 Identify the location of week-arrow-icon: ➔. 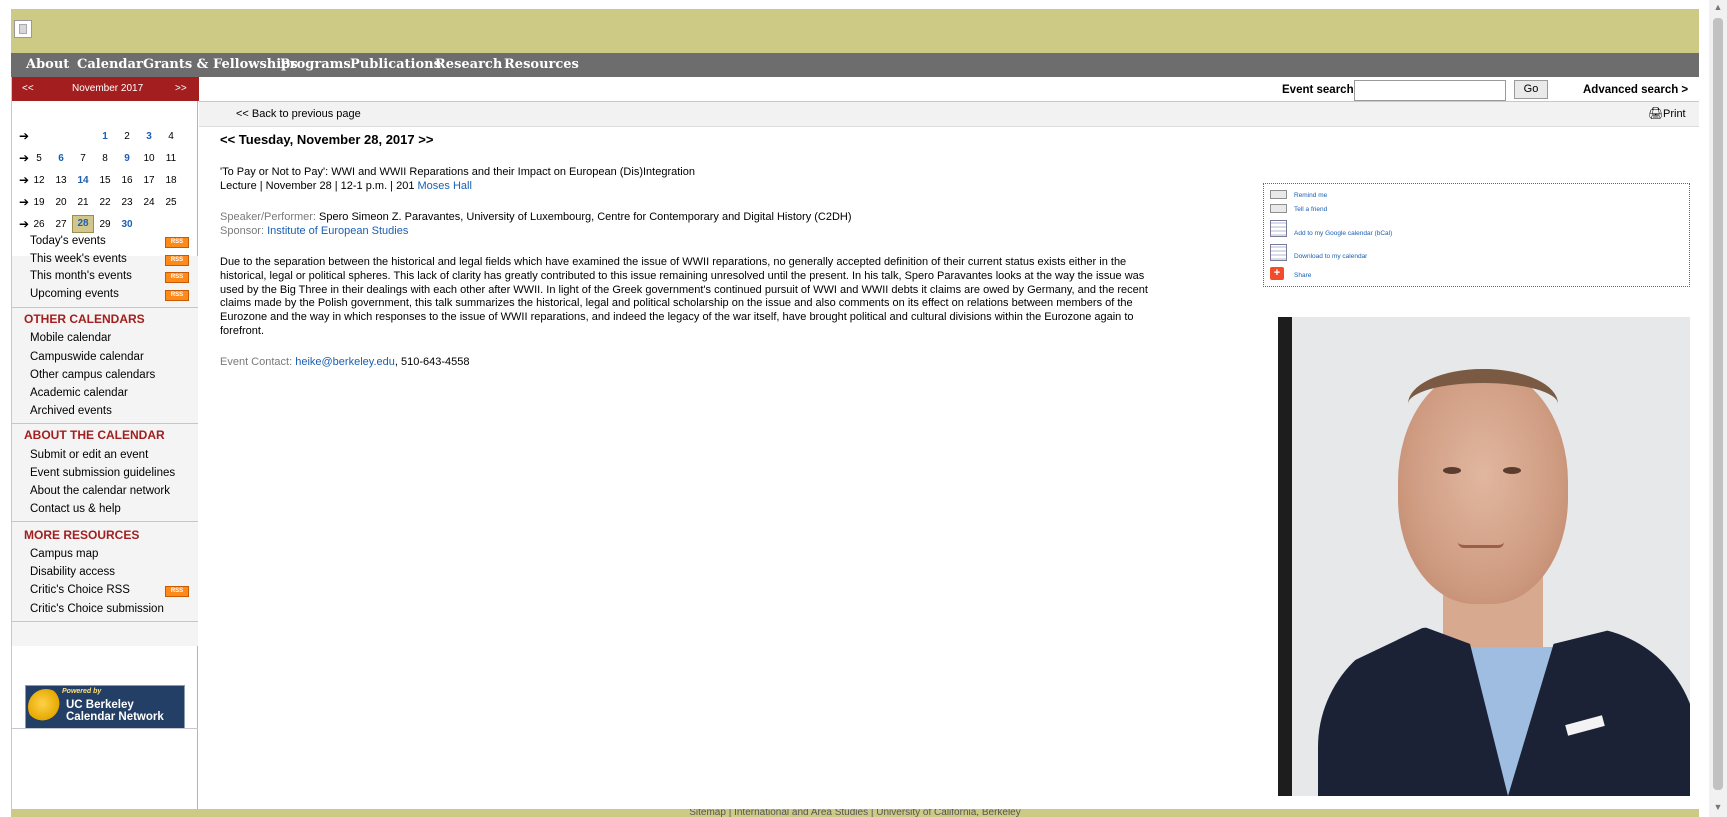
(24, 136).